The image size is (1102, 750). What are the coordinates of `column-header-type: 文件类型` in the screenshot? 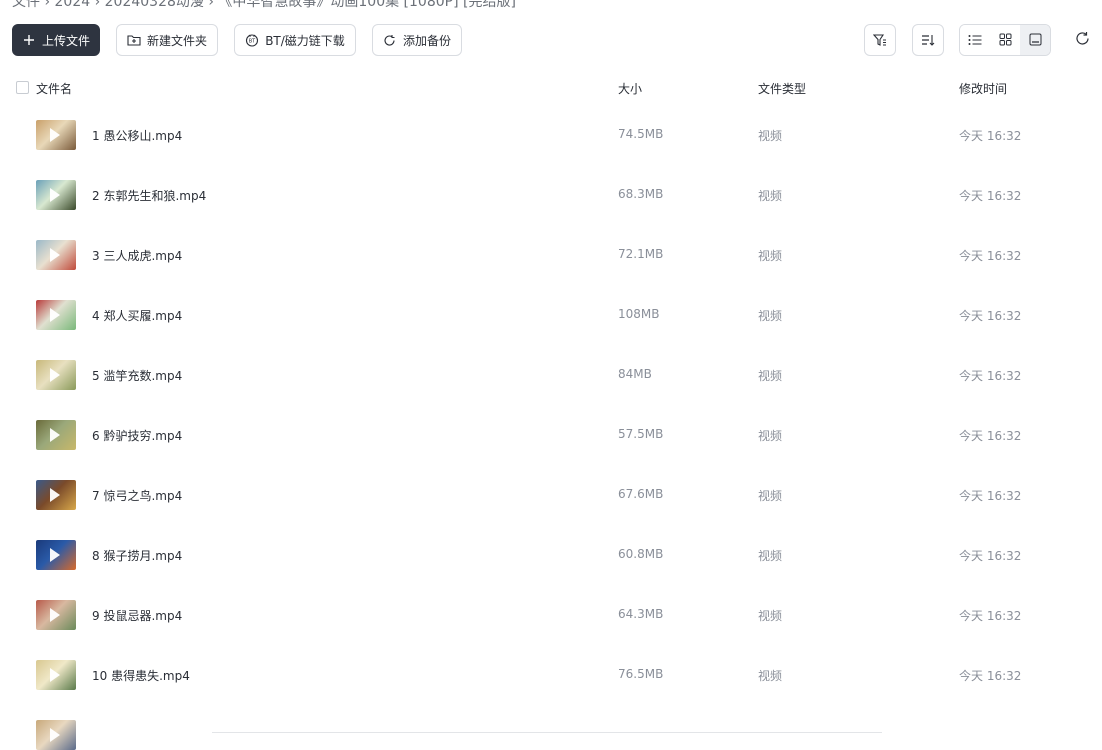 It's located at (782, 88).